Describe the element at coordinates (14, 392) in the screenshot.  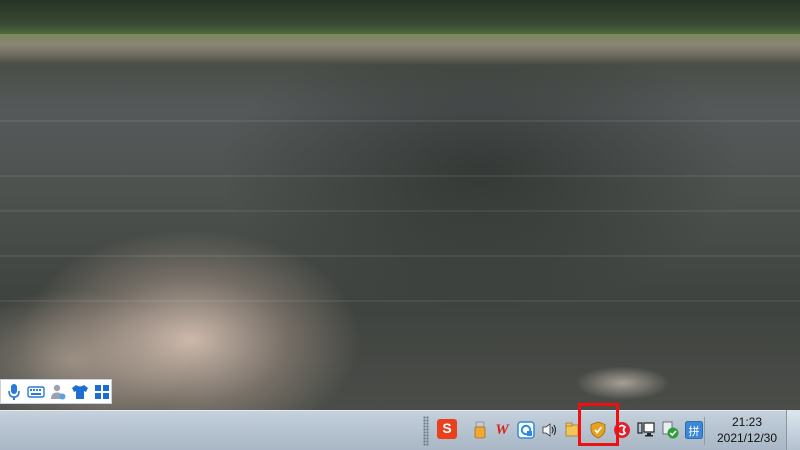
I see `microphone-icon` at that location.